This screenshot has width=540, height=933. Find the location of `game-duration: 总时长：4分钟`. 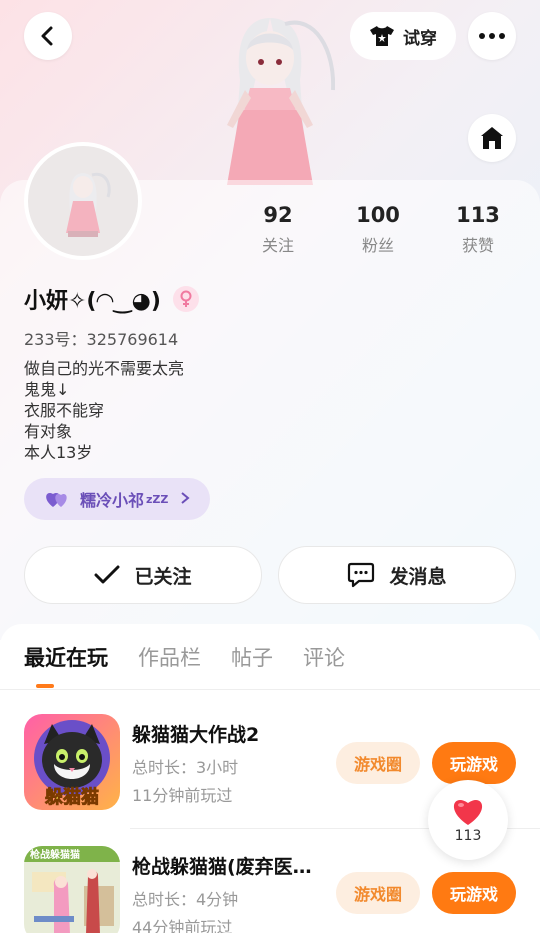

game-duration: 总时长：4分钟 is located at coordinates (185, 899).